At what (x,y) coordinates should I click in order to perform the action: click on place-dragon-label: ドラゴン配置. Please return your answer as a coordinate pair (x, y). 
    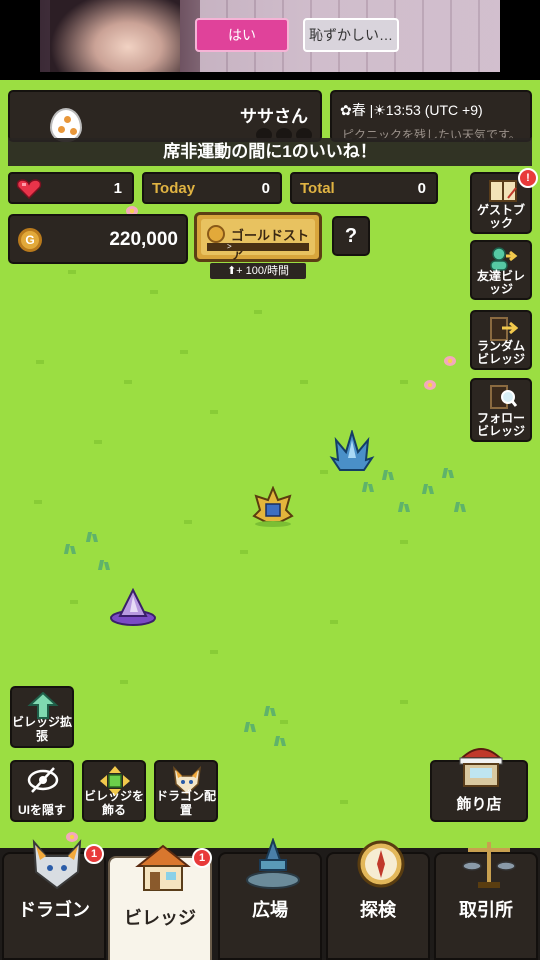
    Looking at the image, I should click on (186, 803).